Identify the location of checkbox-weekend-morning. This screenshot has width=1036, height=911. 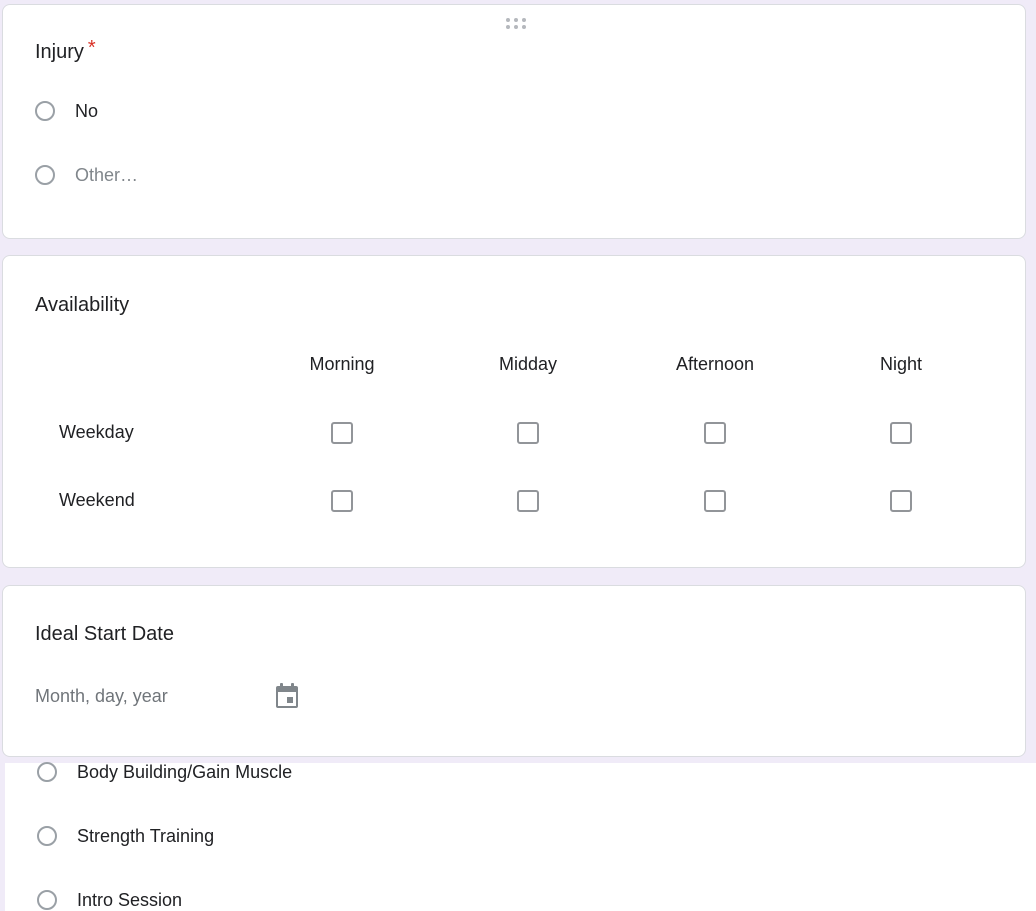
(342, 501).